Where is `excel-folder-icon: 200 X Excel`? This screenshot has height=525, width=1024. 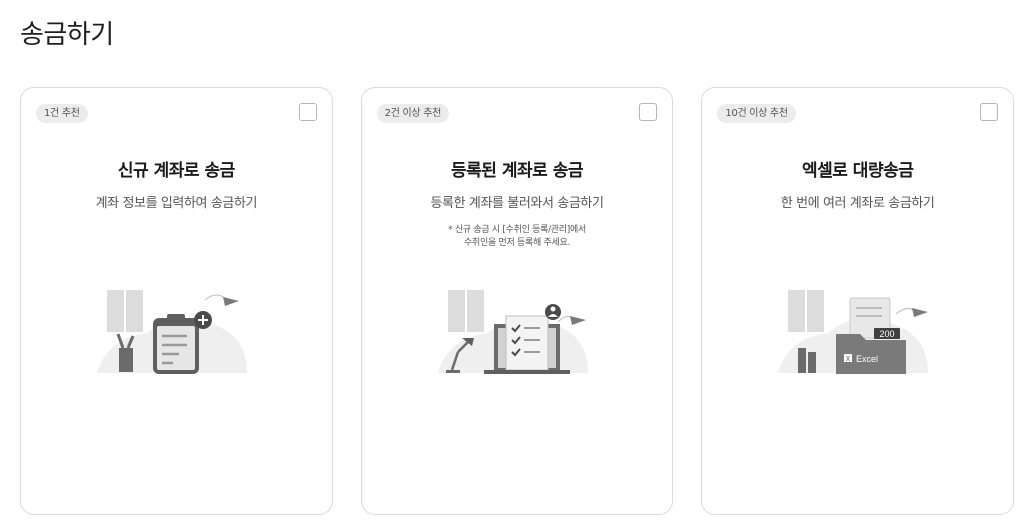
excel-folder-icon: 200 X Excel is located at coordinates (853, 332).